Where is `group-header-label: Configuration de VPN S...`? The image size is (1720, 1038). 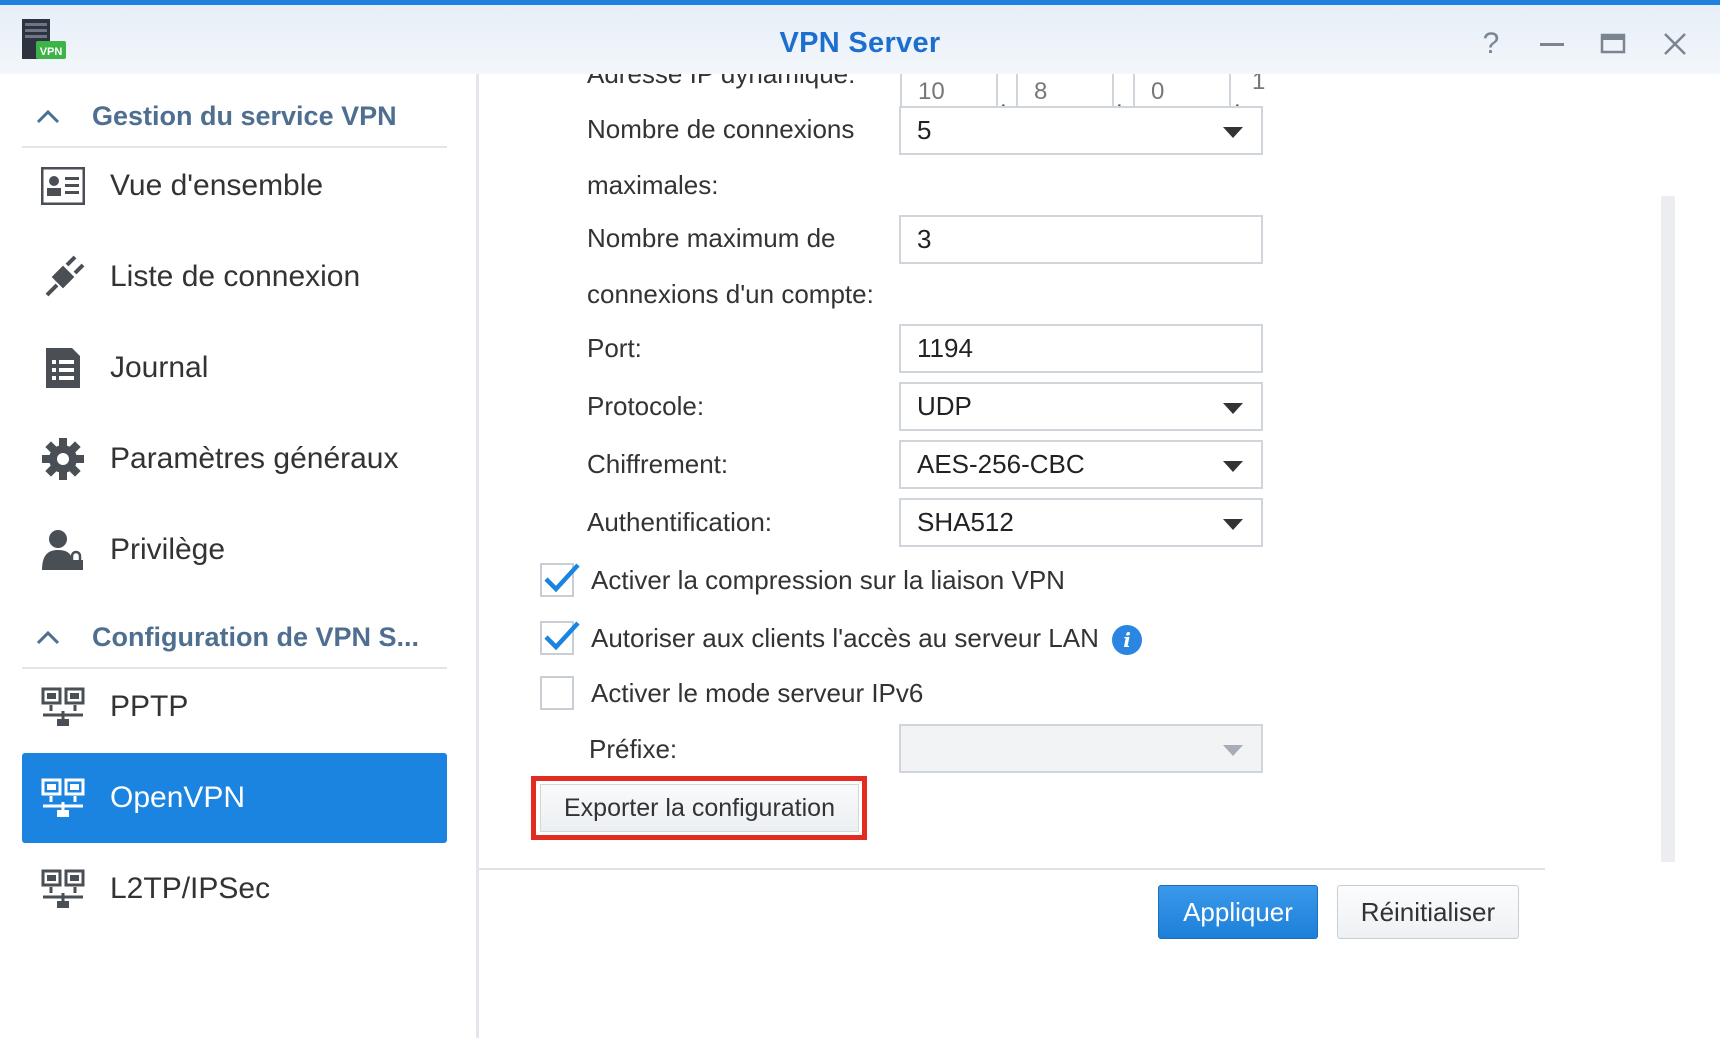
group-header-label: Configuration de VPN S... is located at coordinates (256, 636).